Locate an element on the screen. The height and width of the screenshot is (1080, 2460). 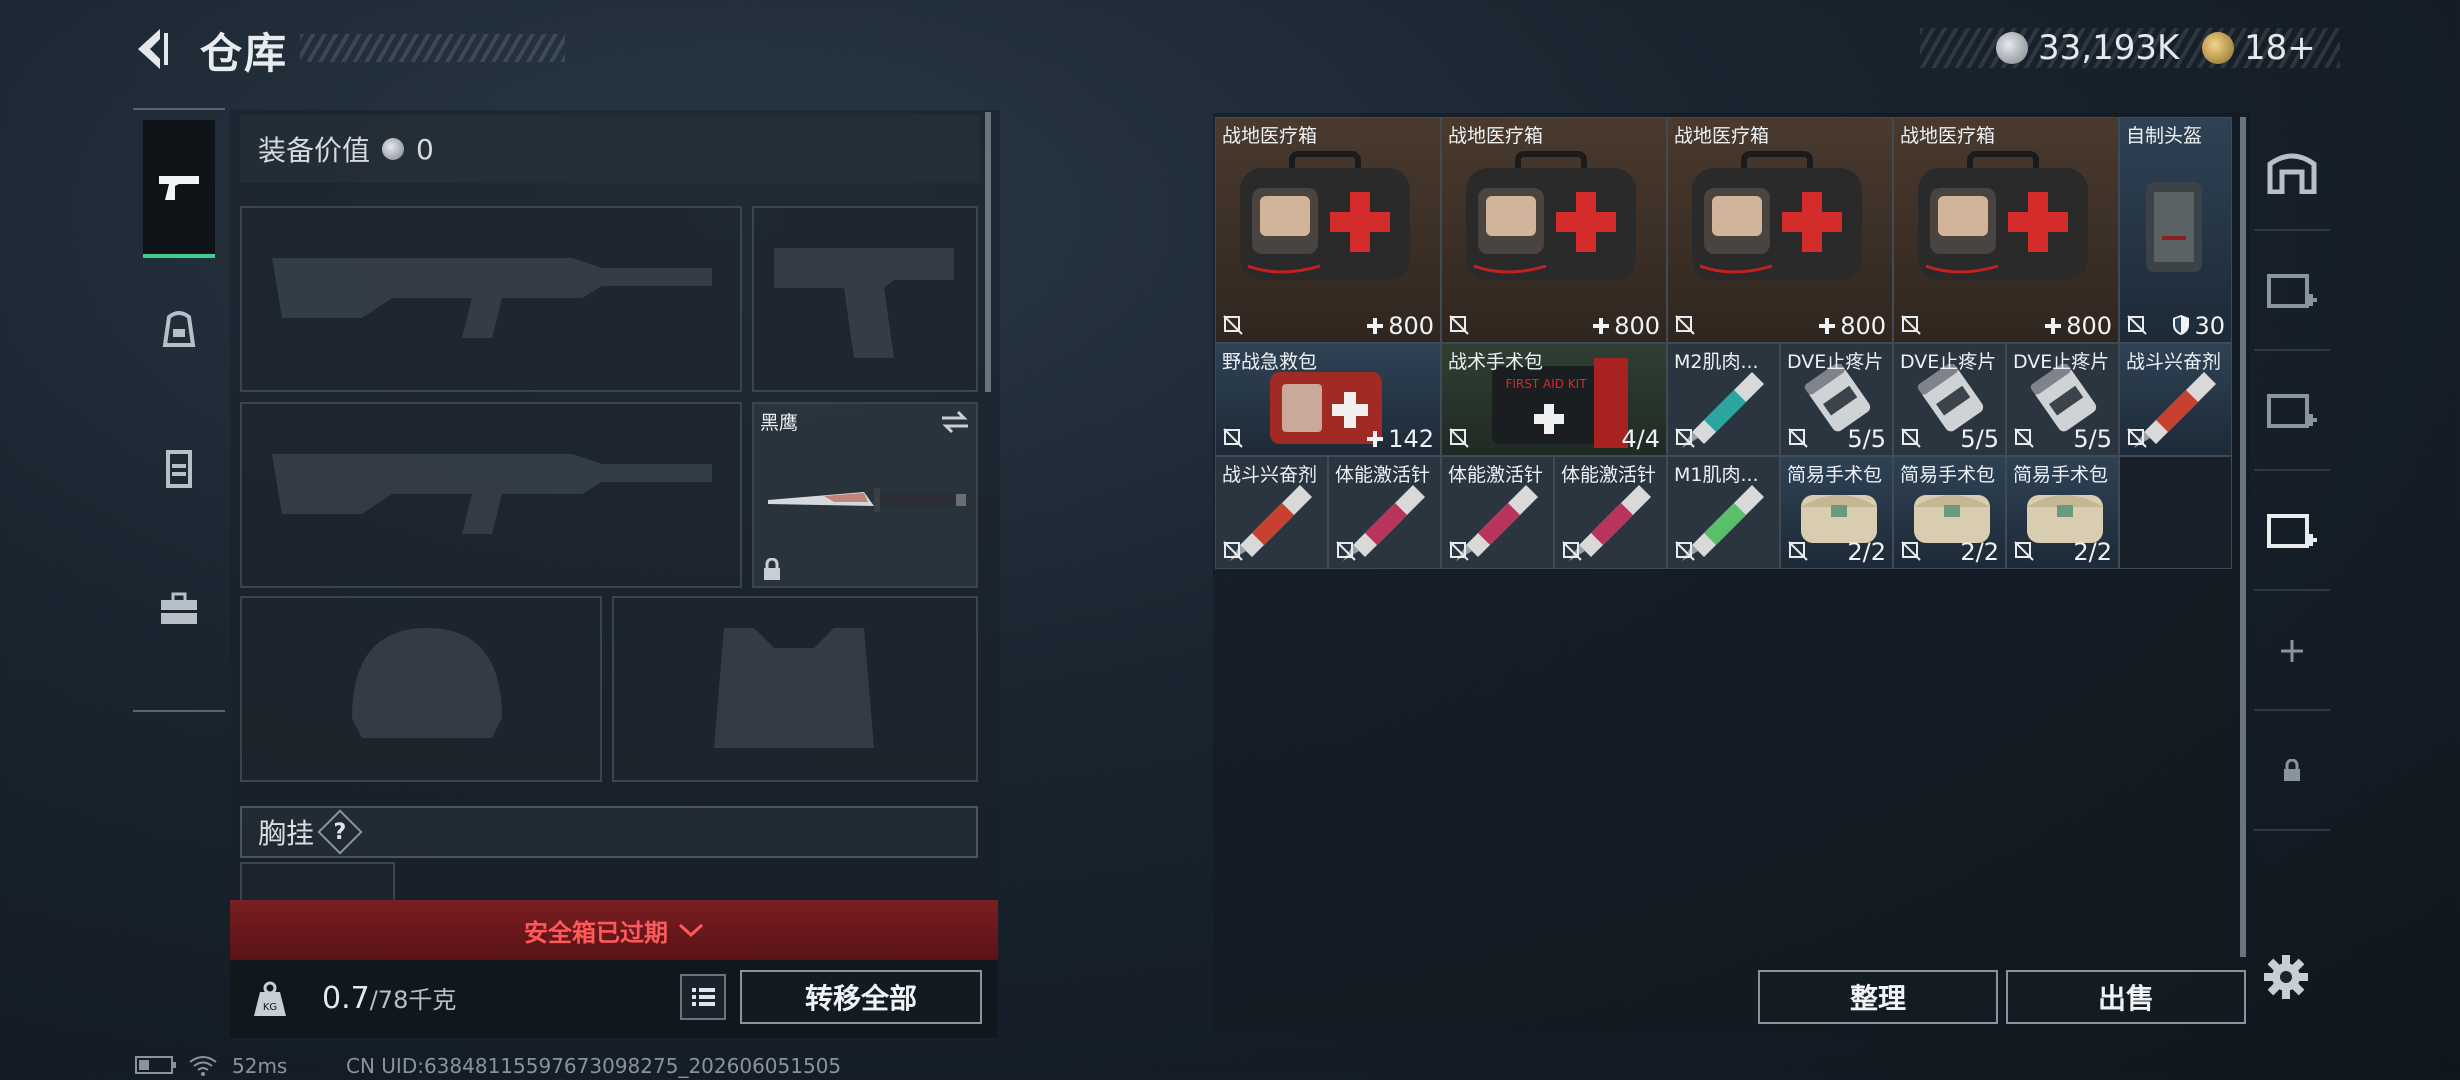
help-icon: ? is located at coordinates (340, 832).